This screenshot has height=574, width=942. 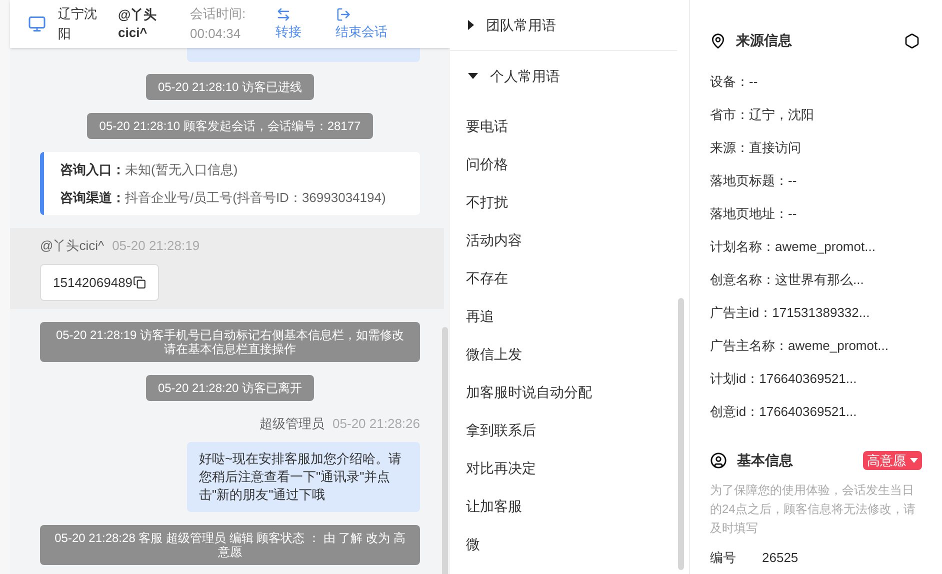 What do you see at coordinates (216, 34) in the screenshot?
I see `session-time: 00:04:34` at bounding box center [216, 34].